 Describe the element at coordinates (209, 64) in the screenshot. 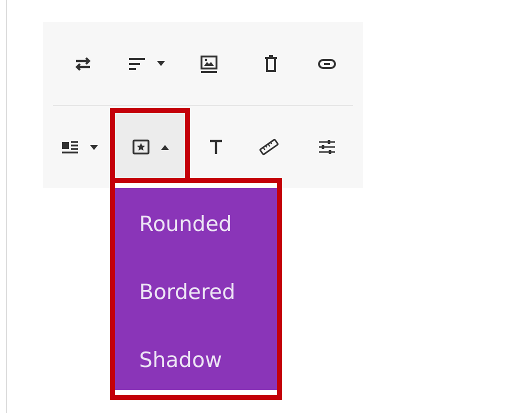

I see `image-icon` at that location.